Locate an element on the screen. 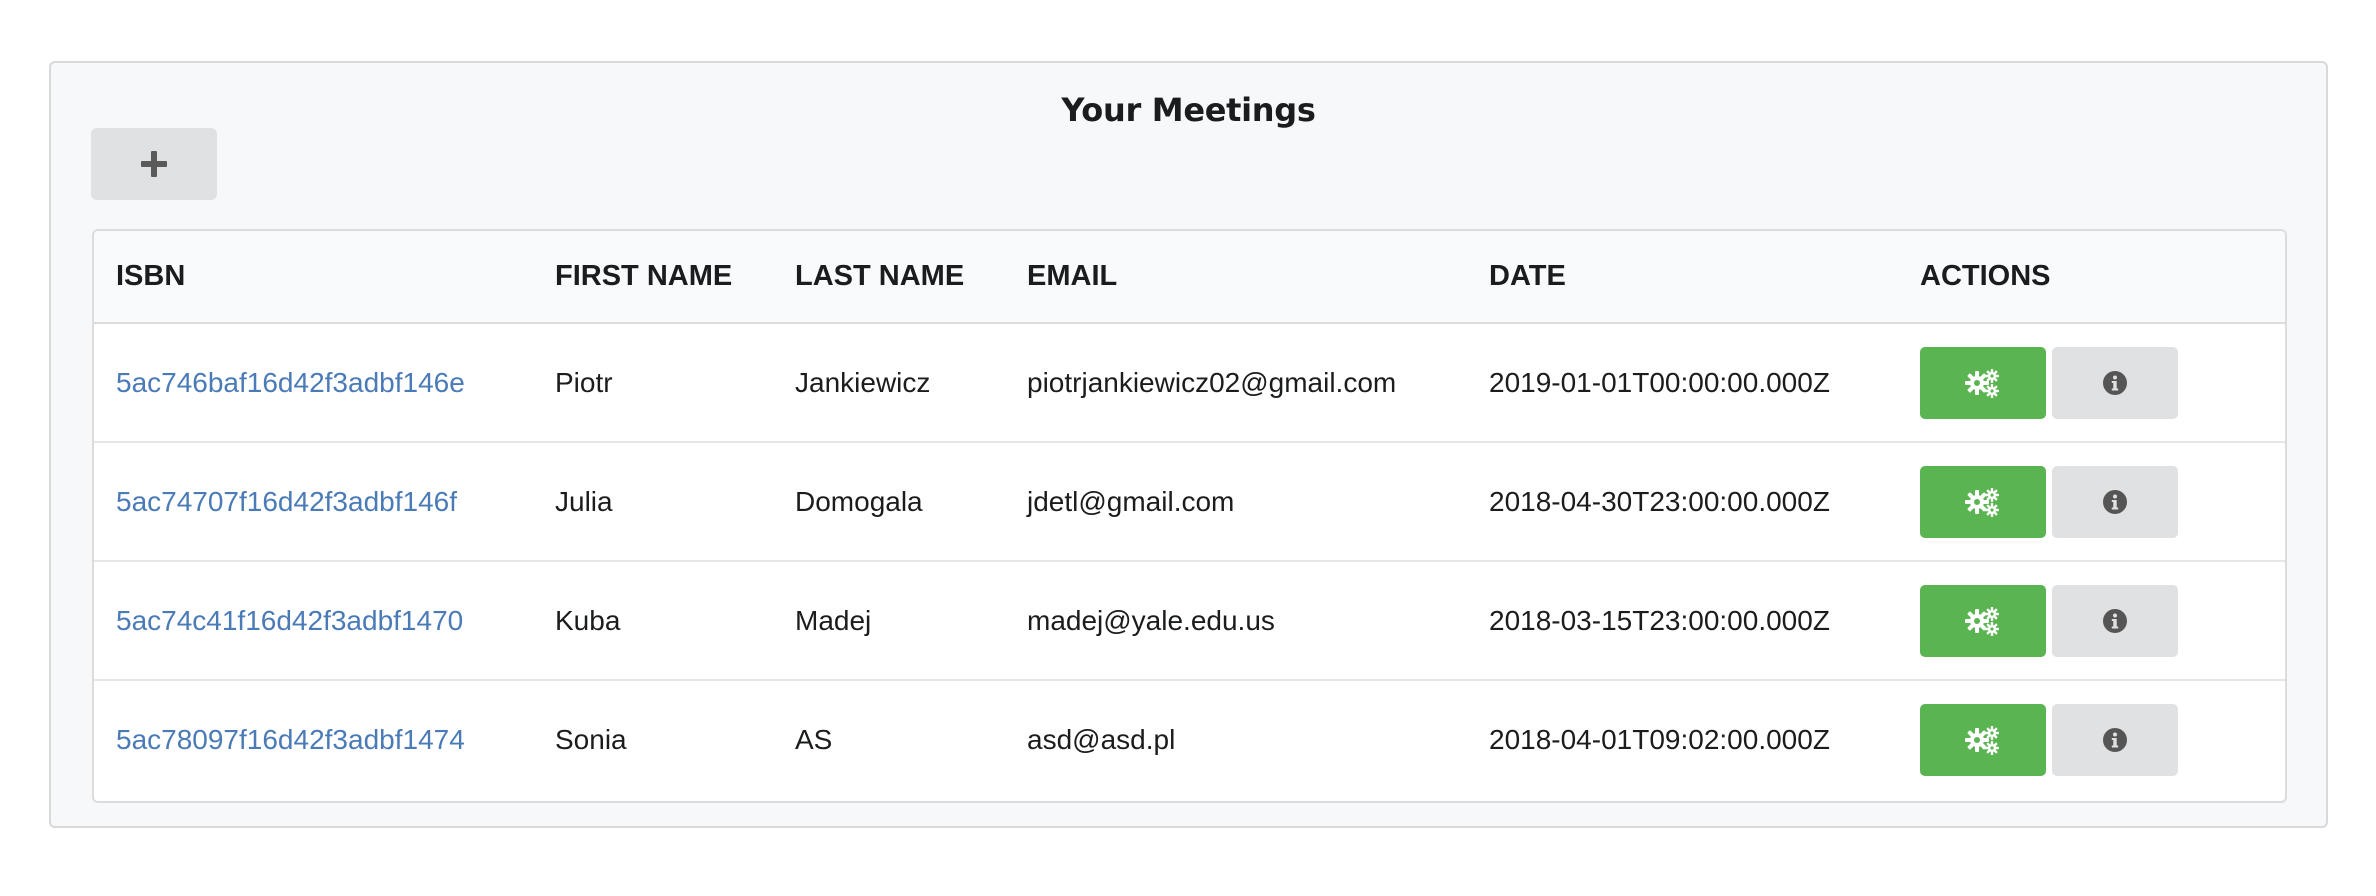 This screenshot has height=896, width=2376. column-header-date: DATE is located at coordinates (1682, 277).